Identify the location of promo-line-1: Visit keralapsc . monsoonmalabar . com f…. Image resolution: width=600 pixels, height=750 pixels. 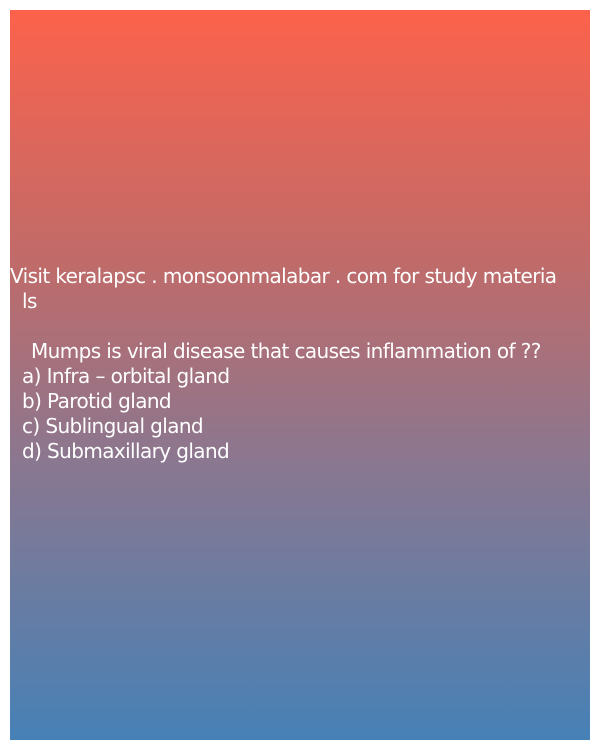
(283, 276).